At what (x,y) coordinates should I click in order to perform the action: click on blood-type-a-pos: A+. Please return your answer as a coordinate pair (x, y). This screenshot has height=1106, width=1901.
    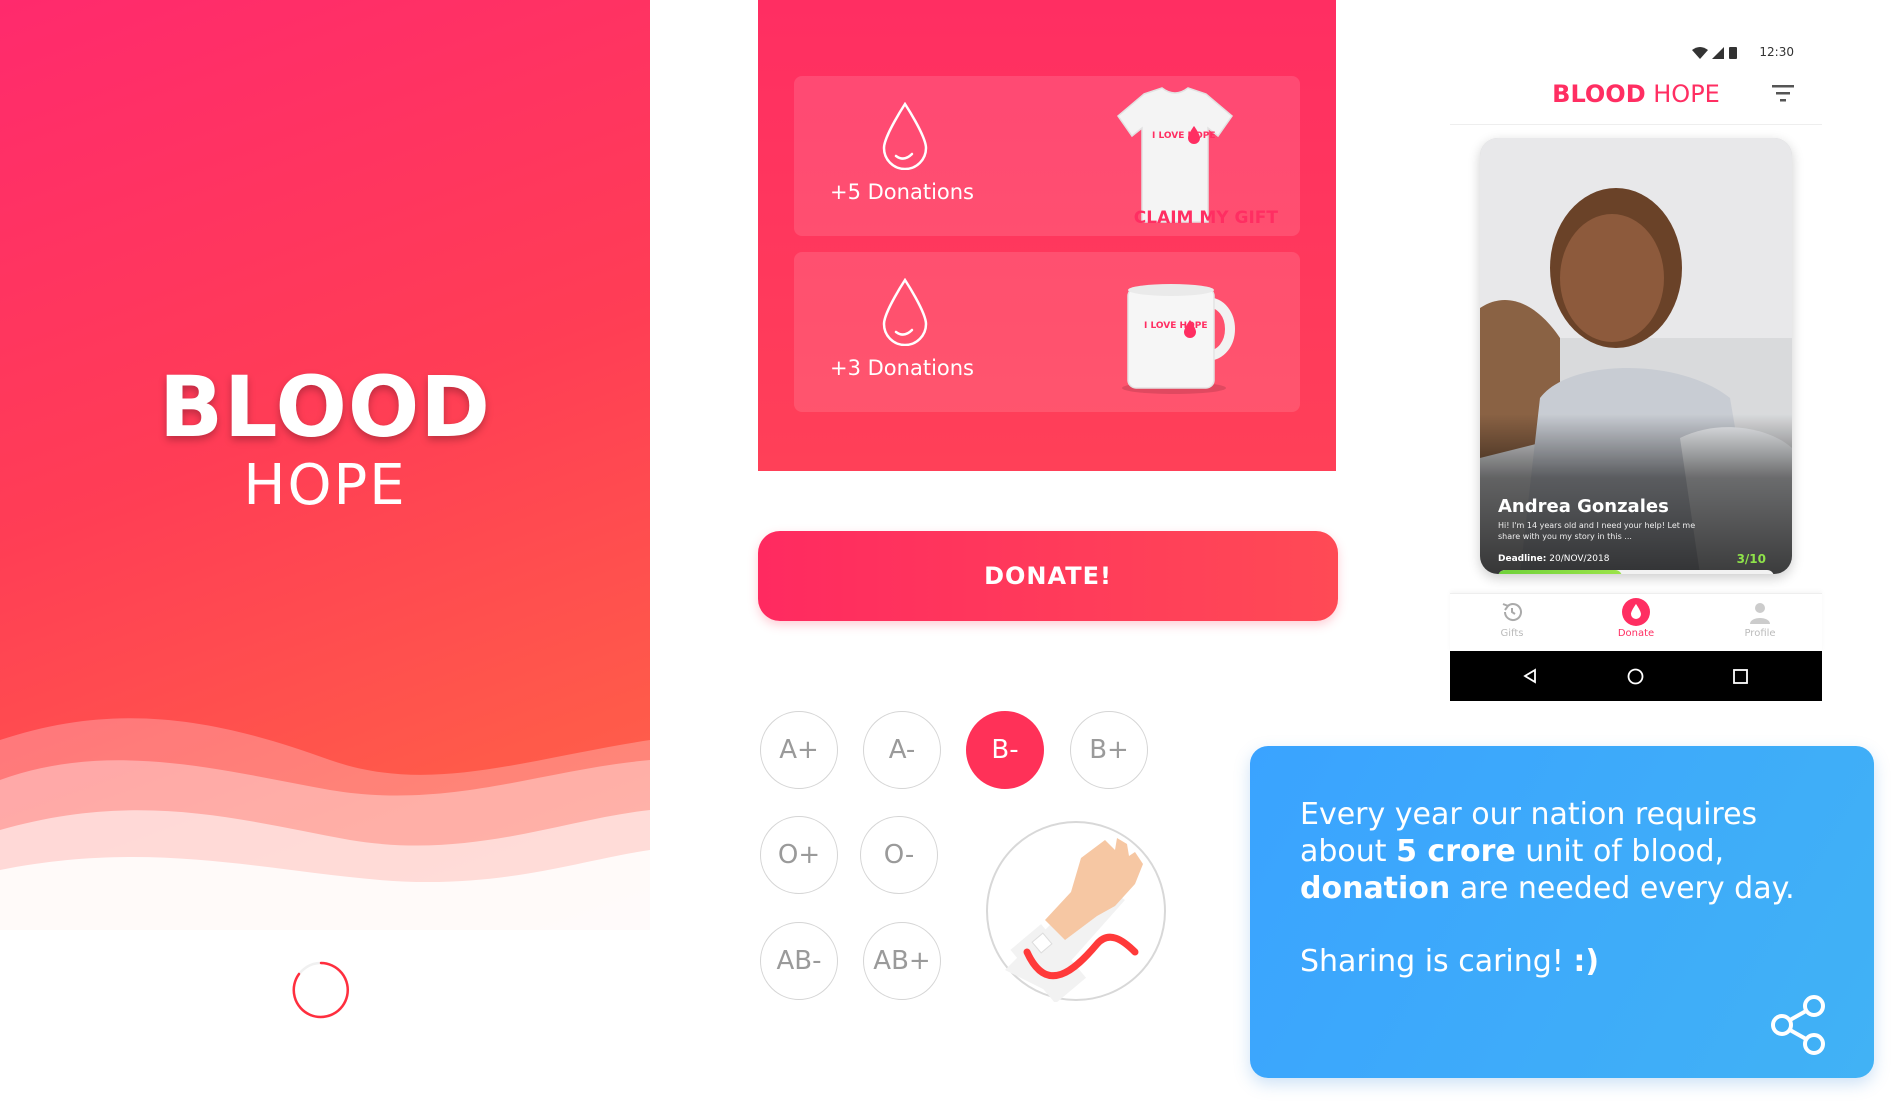
    Looking at the image, I should click on (799, 750).